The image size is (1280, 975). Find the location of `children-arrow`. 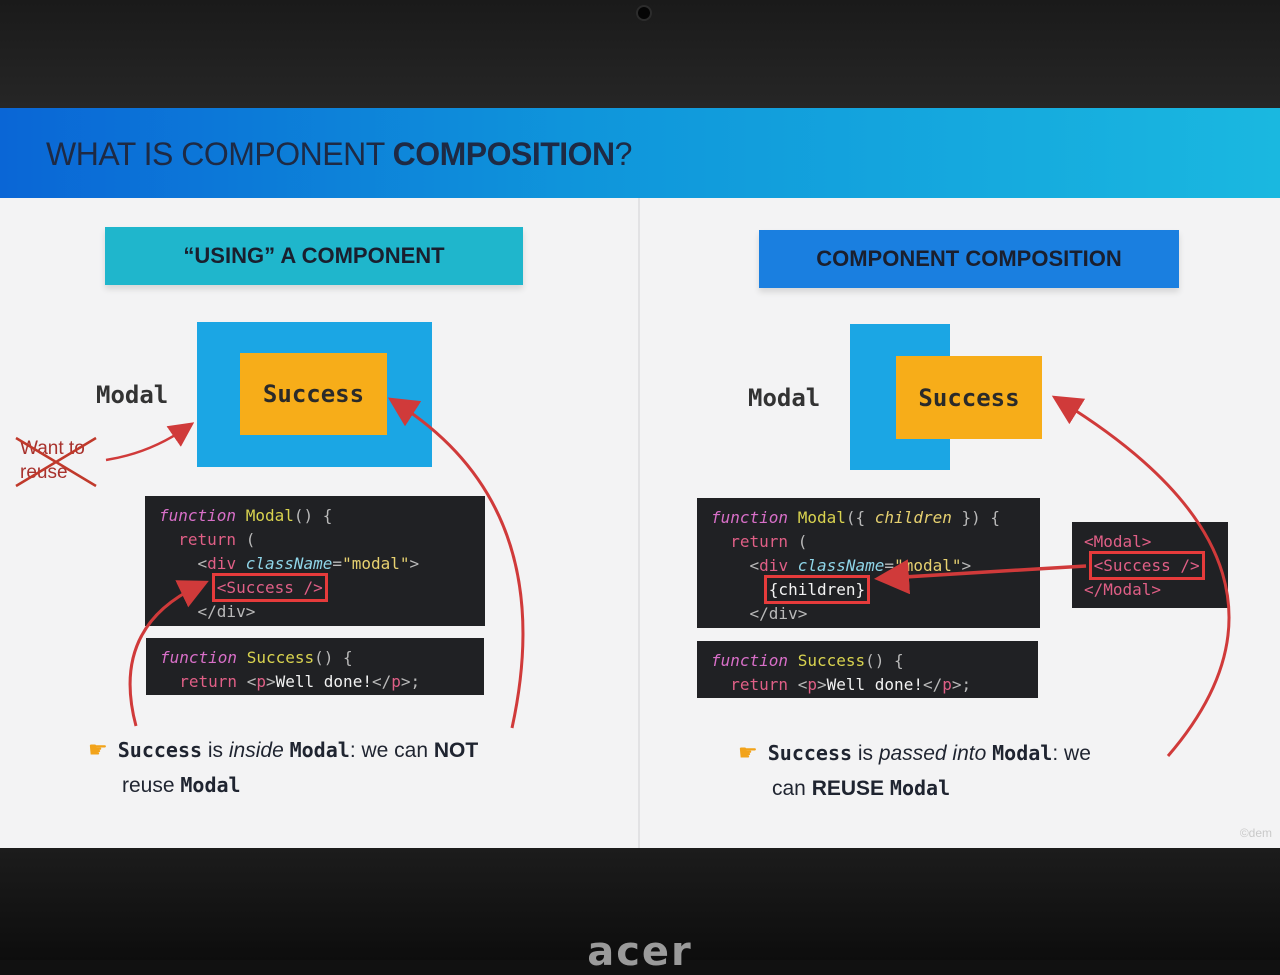

children-arrow is located at coordinates (980, 577).